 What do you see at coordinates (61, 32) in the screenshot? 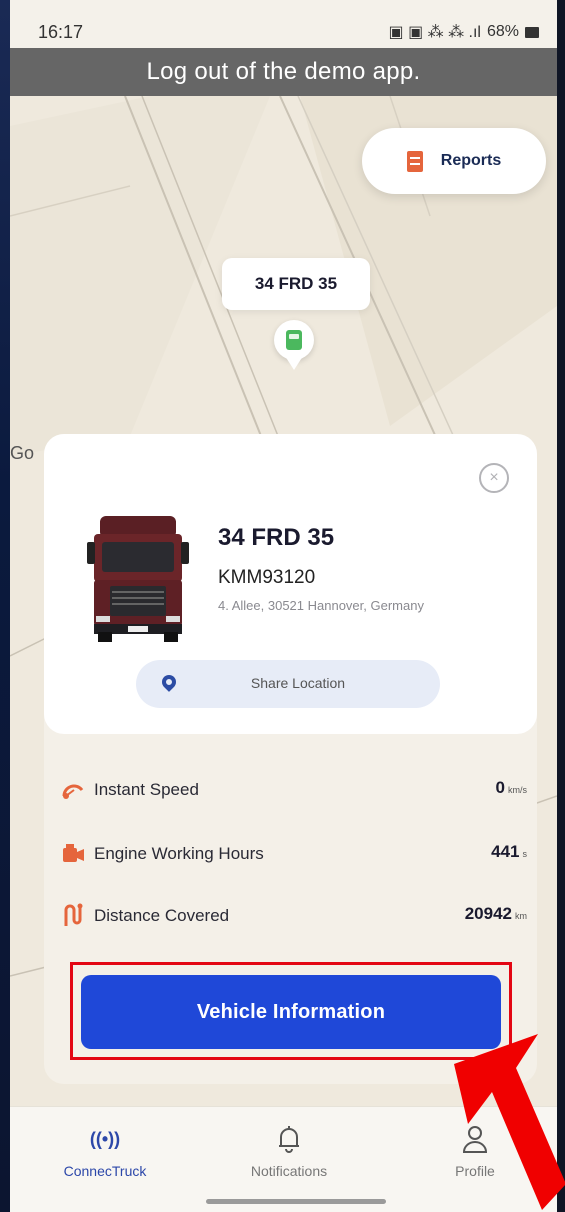
I see `status-time: 16:17` at bounding box center [61, 32].